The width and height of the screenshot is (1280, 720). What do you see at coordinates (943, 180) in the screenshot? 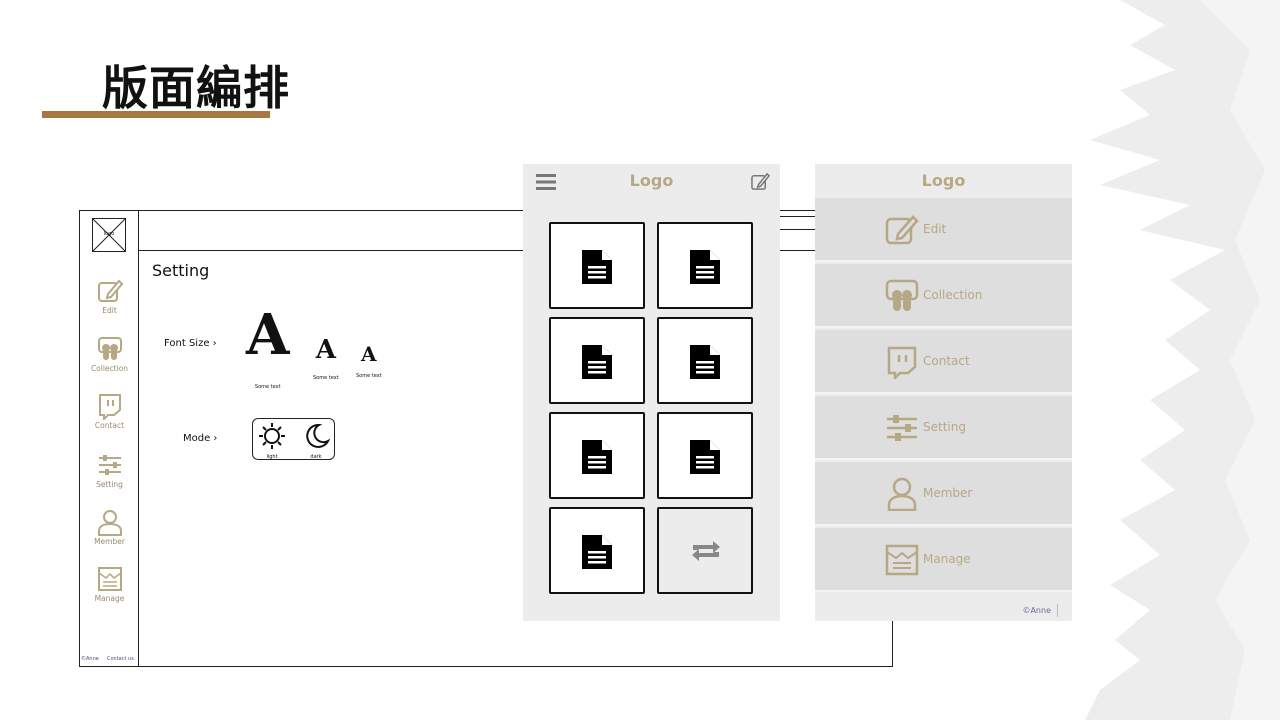
I see `menu-logo: Logo` at bounding box center [943, 180].